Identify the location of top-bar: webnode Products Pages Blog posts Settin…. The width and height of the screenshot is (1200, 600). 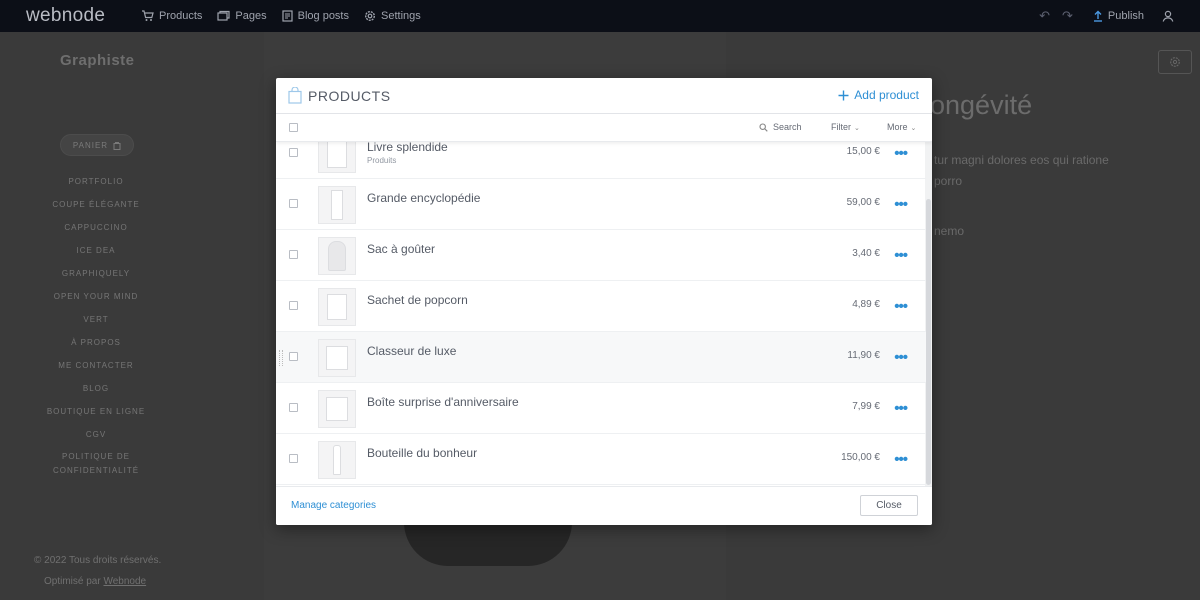
(600, 16).